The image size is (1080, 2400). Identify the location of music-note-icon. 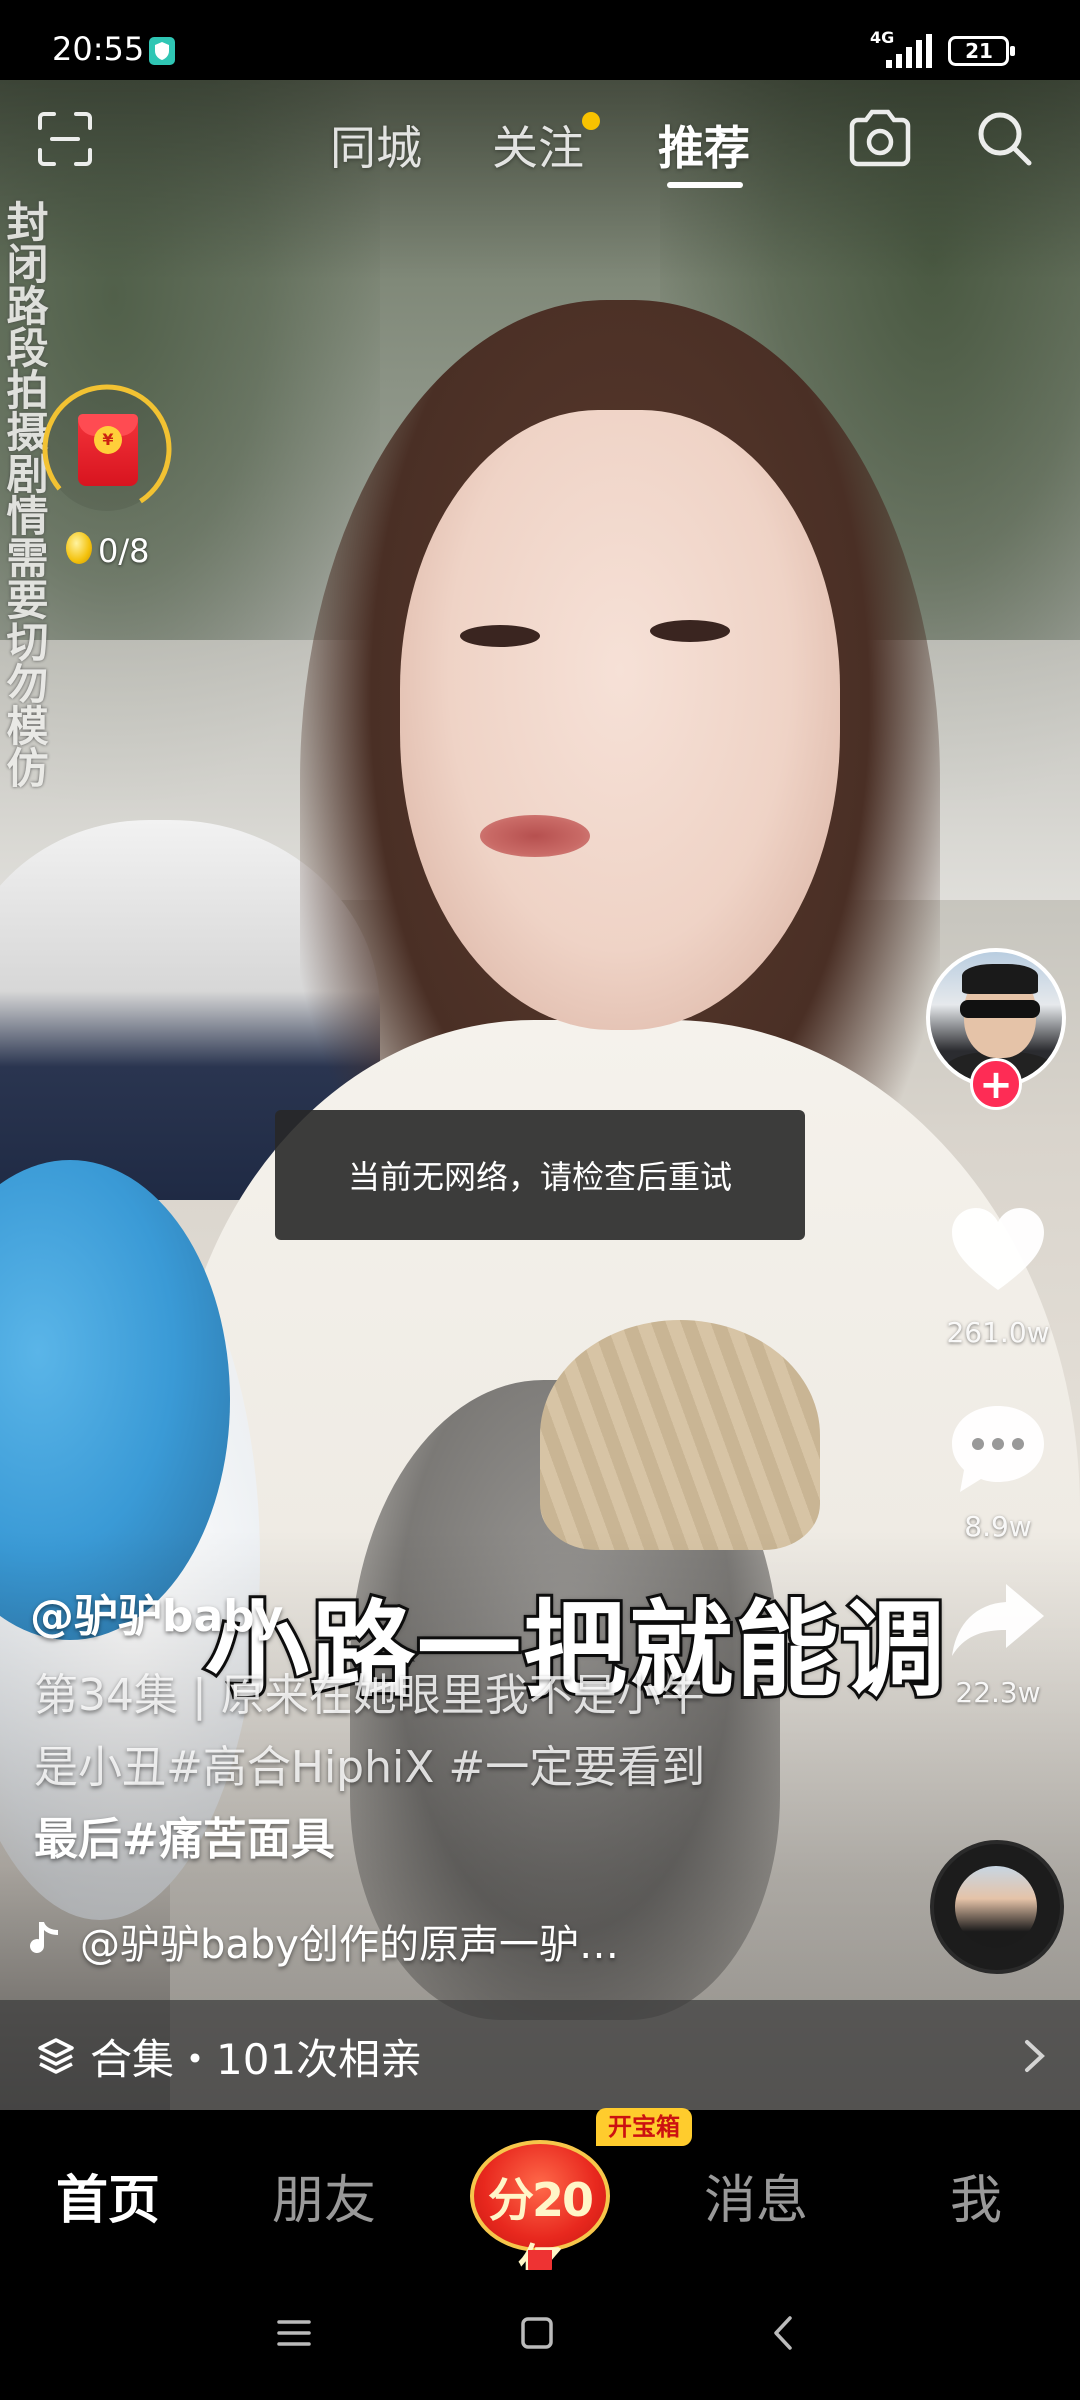
(44, 1938).